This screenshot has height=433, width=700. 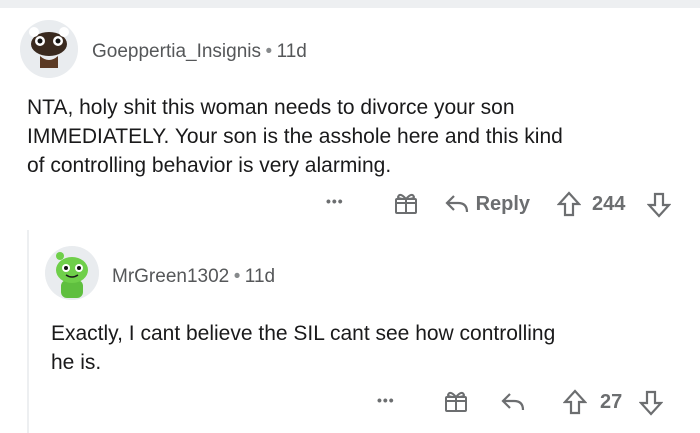 I want to click on thread-line, so click(x=28, y=331).